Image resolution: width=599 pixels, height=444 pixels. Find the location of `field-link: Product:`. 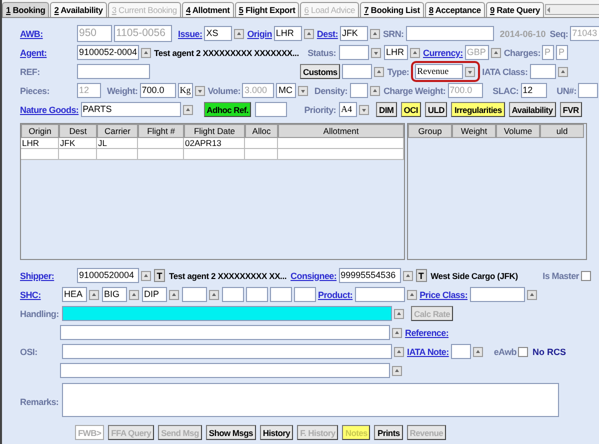

field-link: Product: is located at coordinates (335, 295).